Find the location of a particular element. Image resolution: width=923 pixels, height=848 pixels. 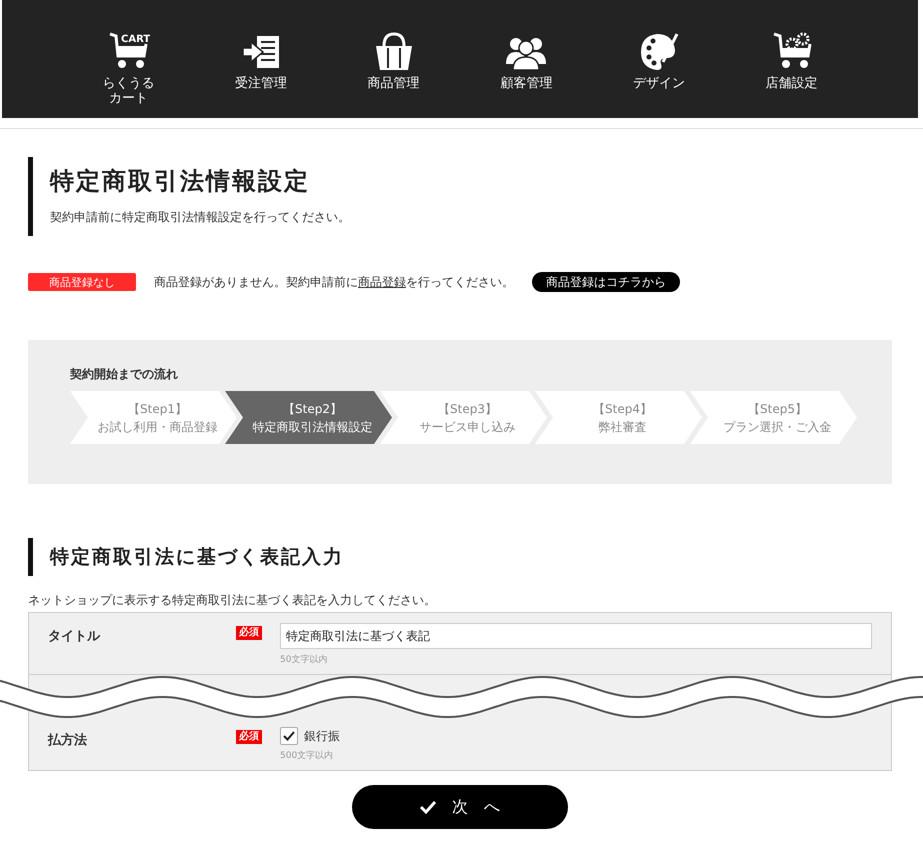

title-input: 特定商取引法に基づく表記 is located at coordinates (576, 636).